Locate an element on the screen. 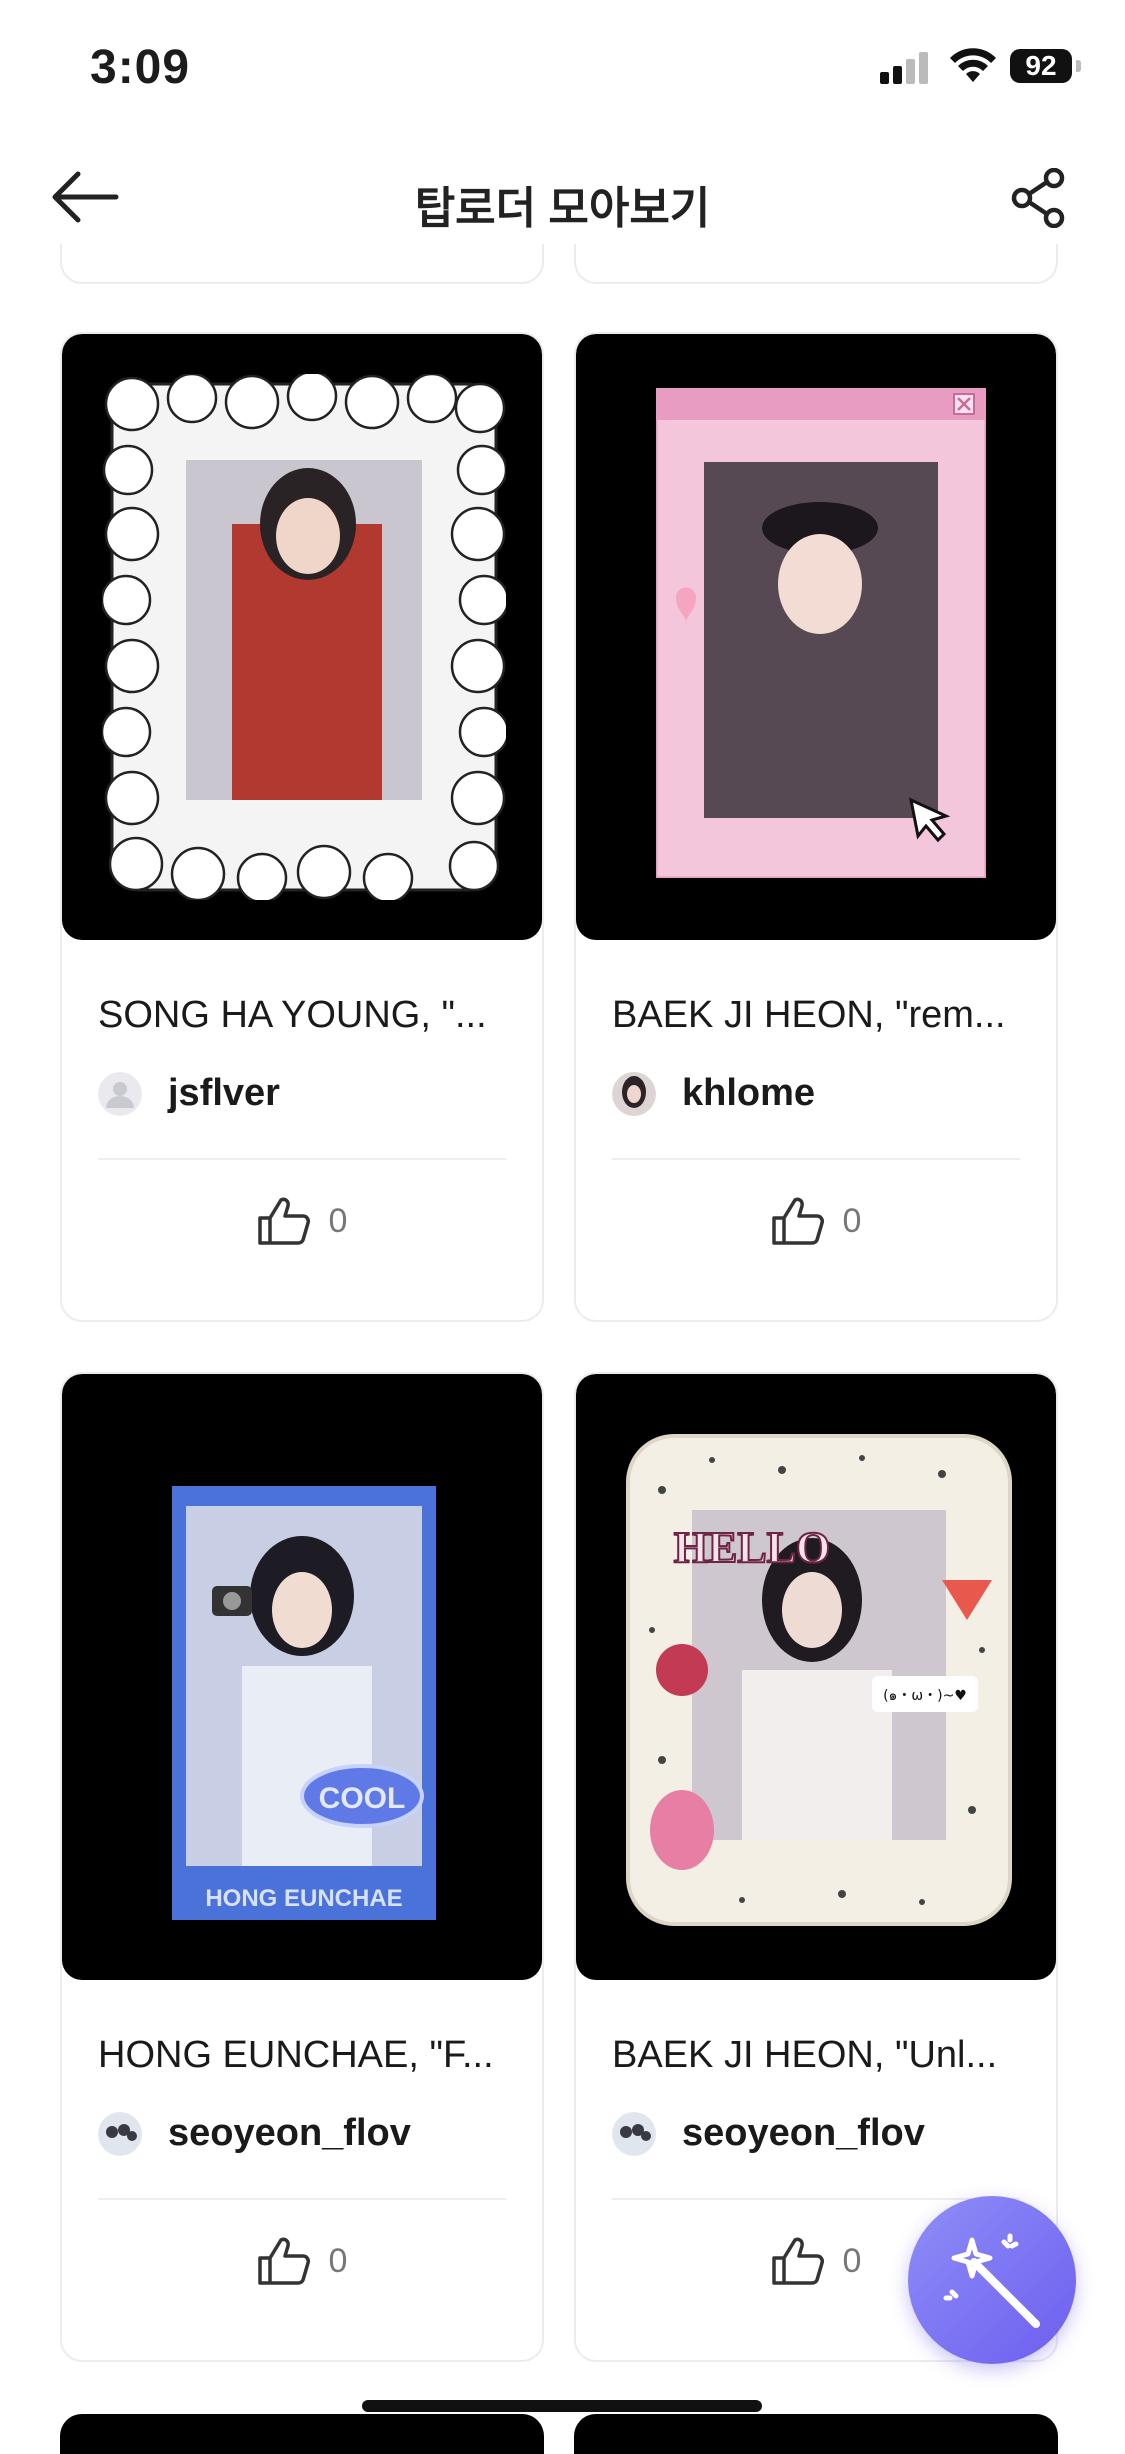 This screenshot has height=2454, width=1125. battery-indicator: 92 is located at coordinates (1041, 66).